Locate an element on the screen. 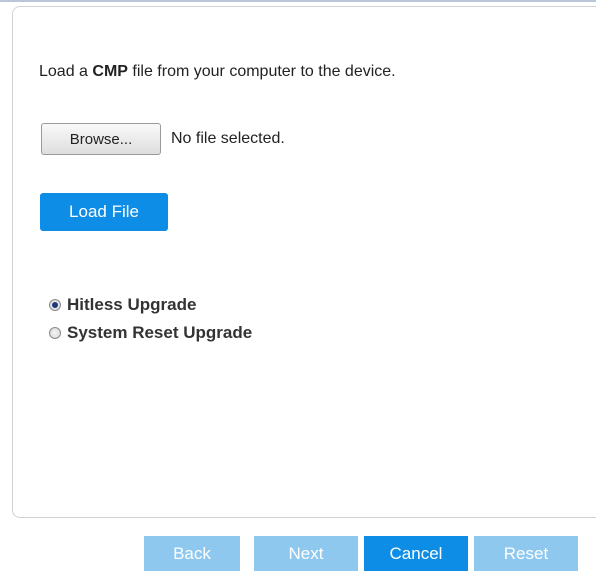  file-status: No file selected. is located at coordinates (228, 138).